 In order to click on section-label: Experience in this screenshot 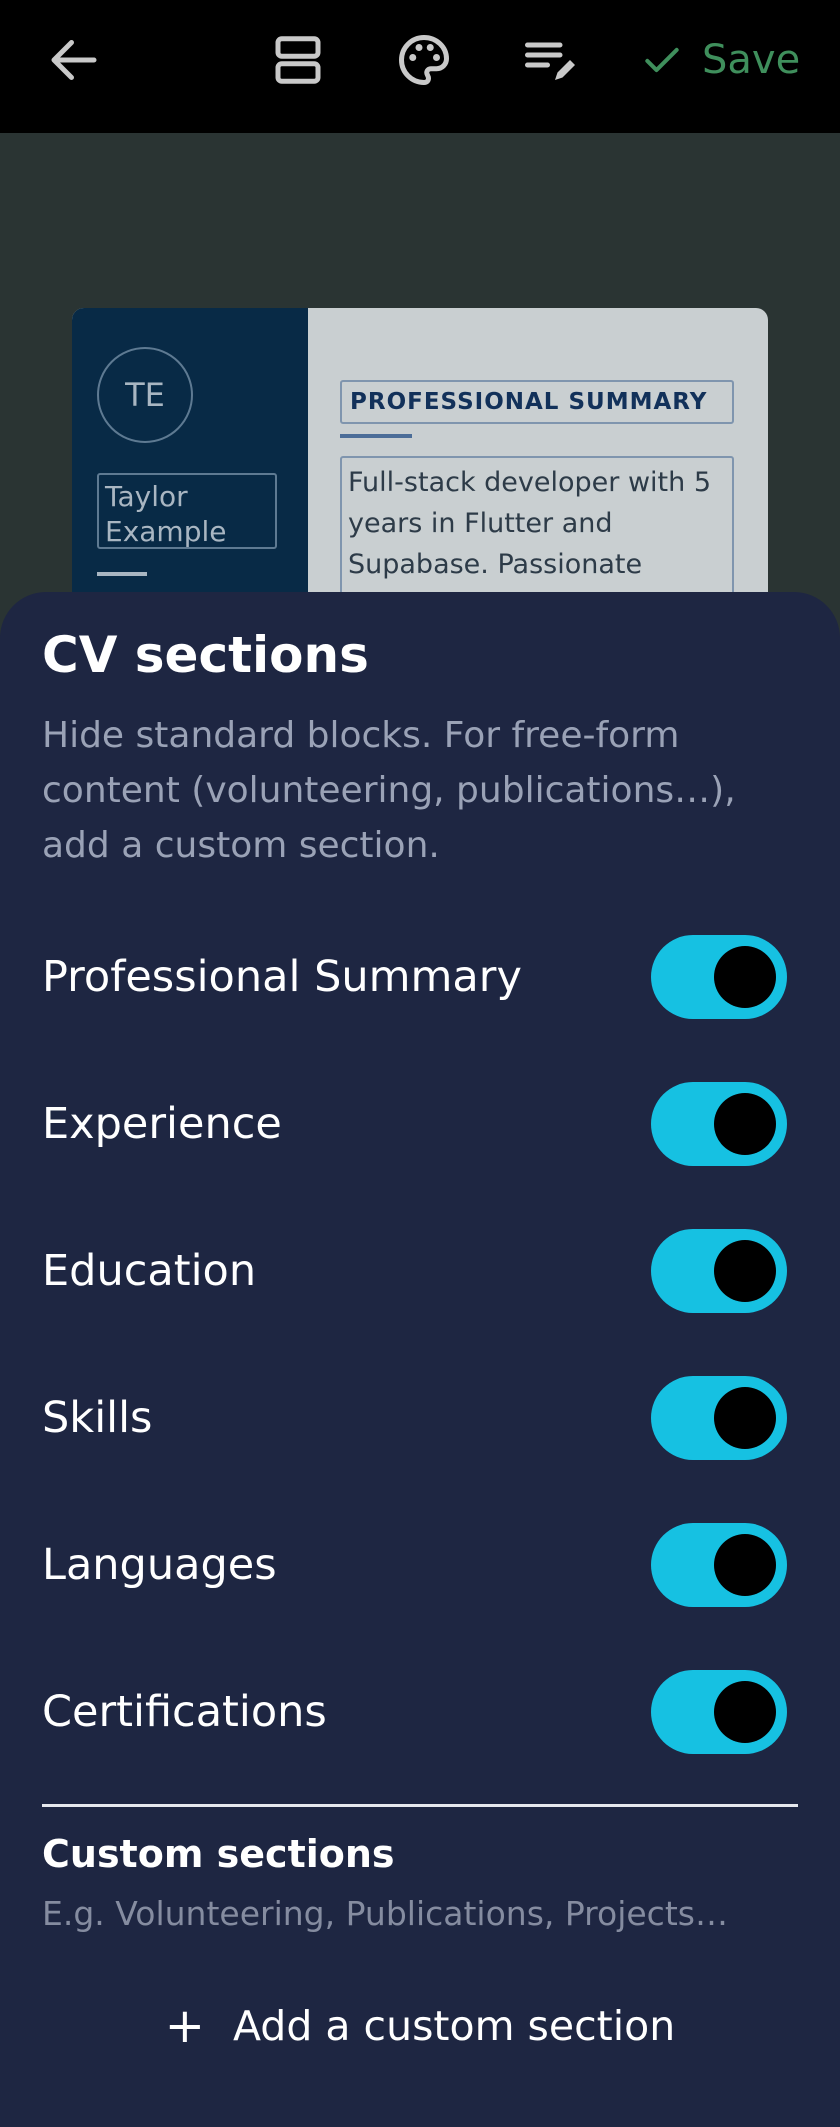, I will do `click(162, 1124)`.